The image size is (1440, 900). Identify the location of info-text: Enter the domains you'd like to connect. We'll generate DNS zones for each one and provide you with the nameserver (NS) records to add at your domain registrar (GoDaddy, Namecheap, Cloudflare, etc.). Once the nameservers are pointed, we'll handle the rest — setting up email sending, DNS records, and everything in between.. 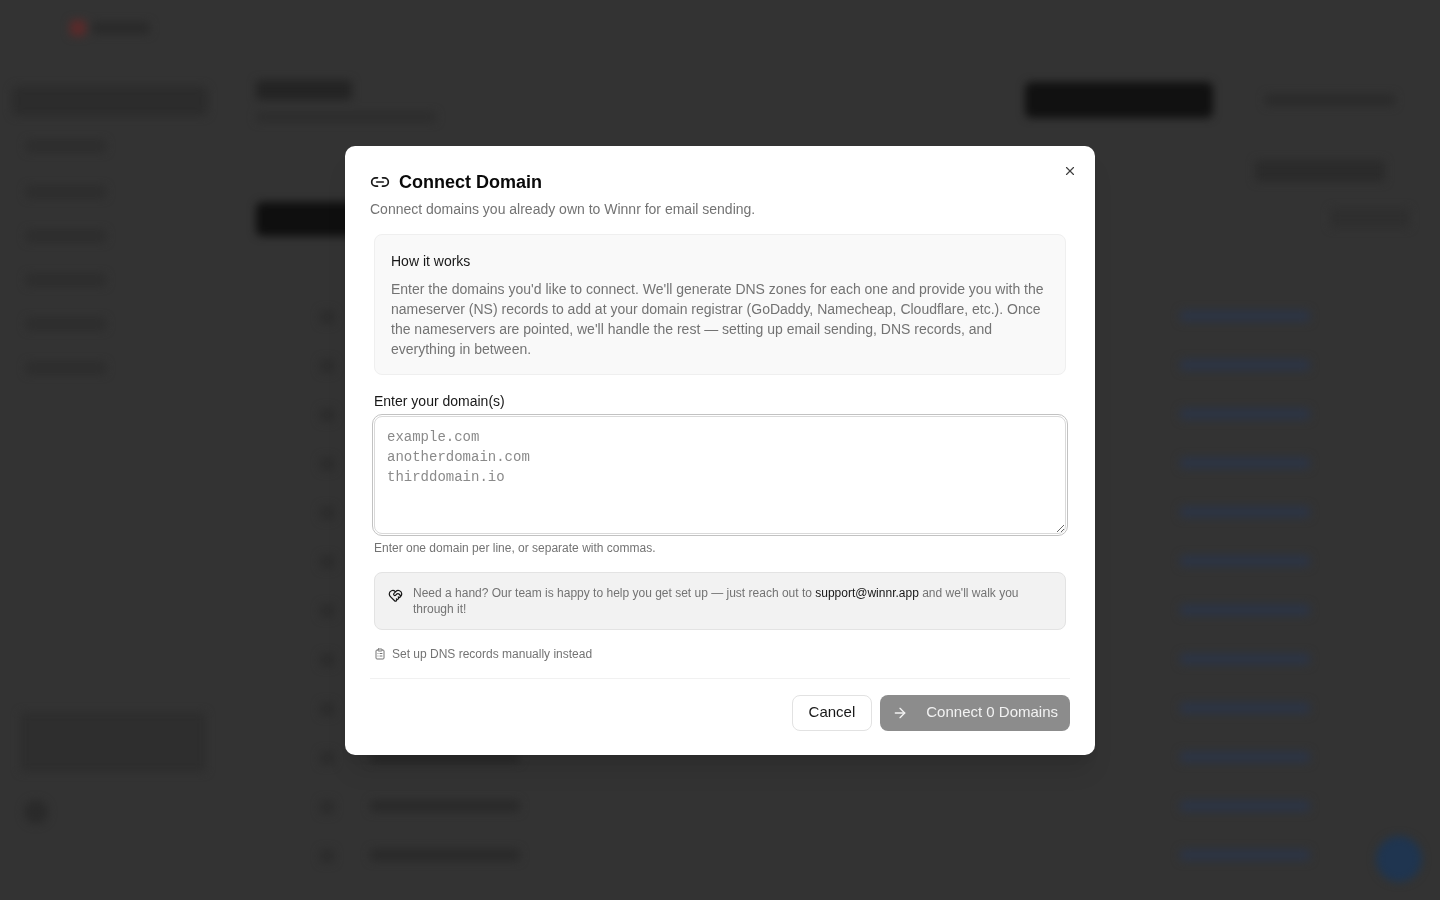
(718, 319).